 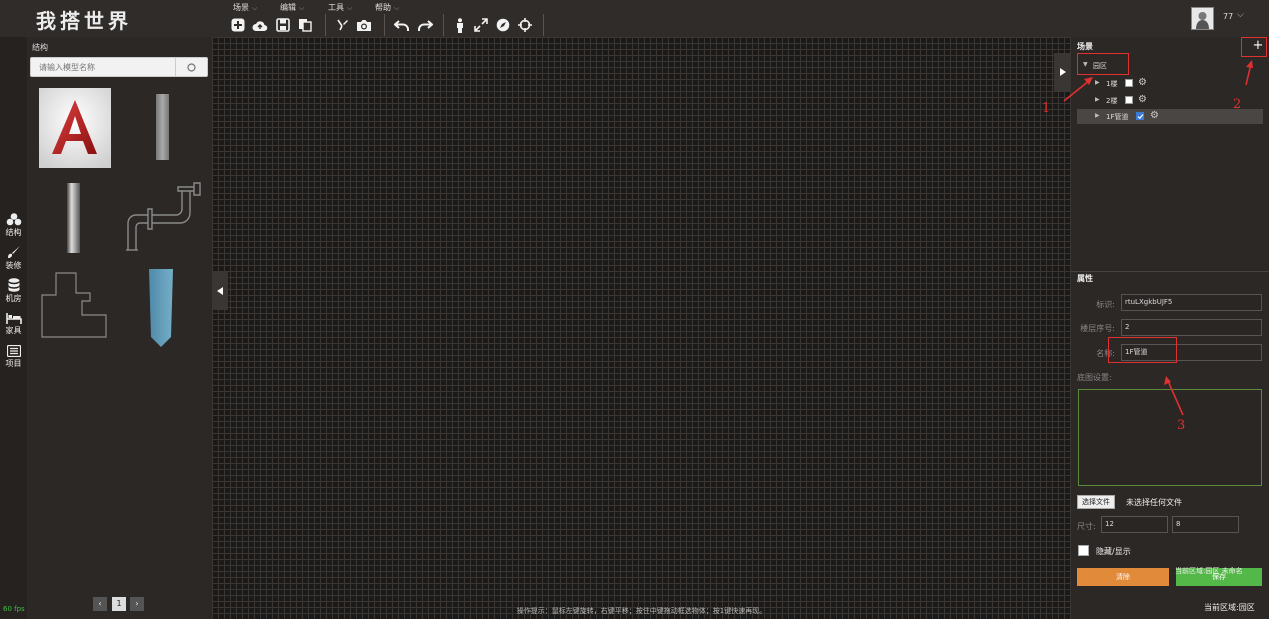 What do you see at coordinates (75, 128) in the screenshot?
I see `model-thumb-text` at bounding box center [75, 128].